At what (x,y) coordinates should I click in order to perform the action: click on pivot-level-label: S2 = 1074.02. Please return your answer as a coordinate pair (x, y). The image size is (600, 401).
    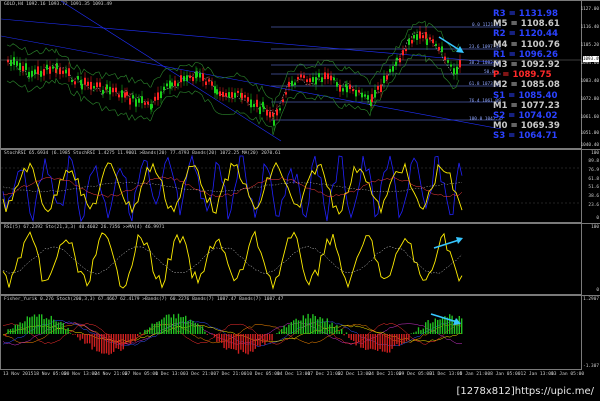
    Looking at the image, I should click on (525, 116).